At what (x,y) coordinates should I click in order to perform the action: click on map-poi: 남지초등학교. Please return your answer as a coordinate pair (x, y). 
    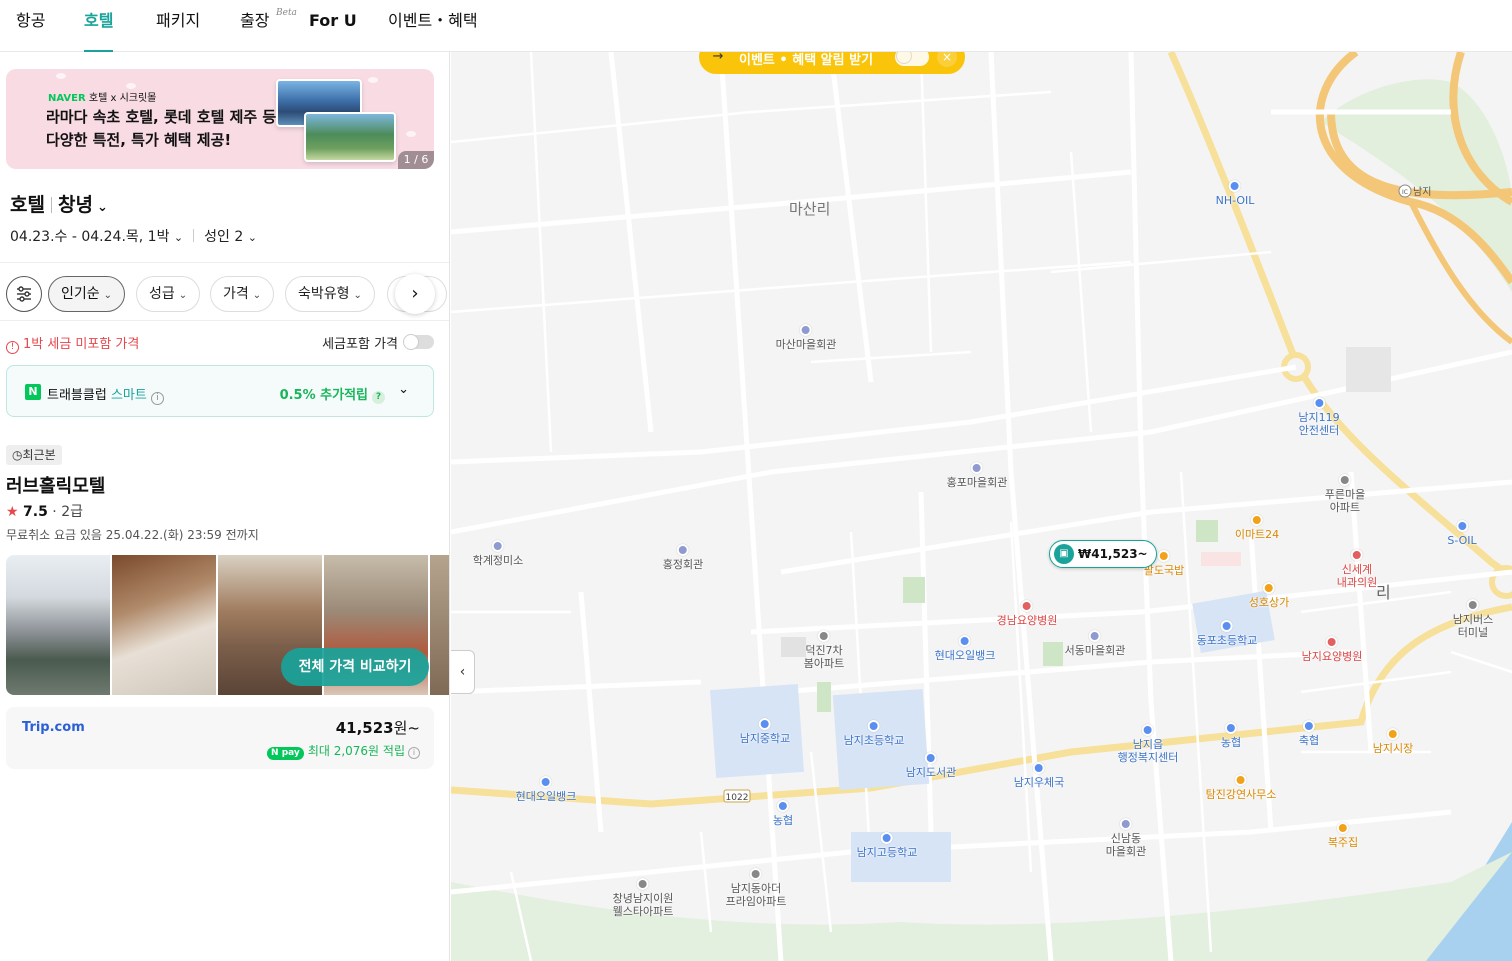
    Looking at the image, I should click on (874, 733).